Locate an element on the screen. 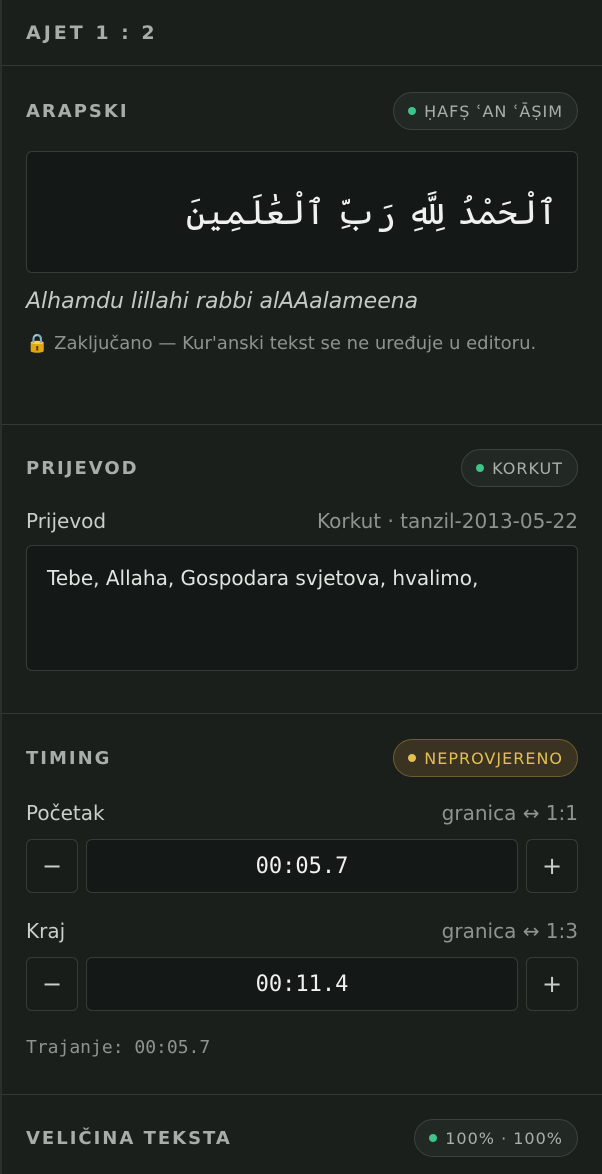 Image resolution: width=602 pixels, height=1174 pixels. riwayah-badge: ḤAFṢ ʿAN ʿĀṢIM is located at coordinates (485, 111).